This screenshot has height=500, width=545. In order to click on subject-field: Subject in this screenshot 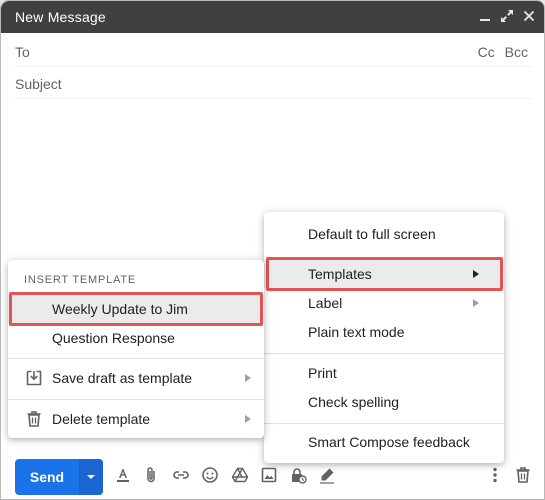, I will do `click(273, 83)`.